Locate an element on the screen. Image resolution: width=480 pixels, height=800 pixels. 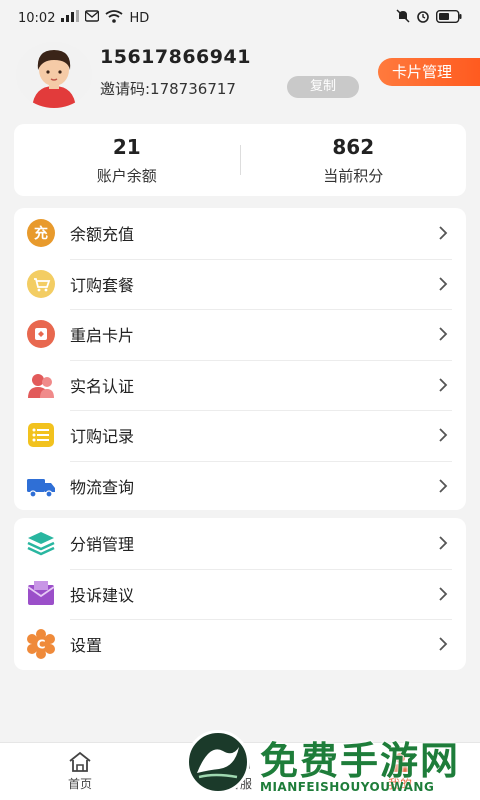
points-stat: 862 当前积分 is located at coordinates (354, 160).